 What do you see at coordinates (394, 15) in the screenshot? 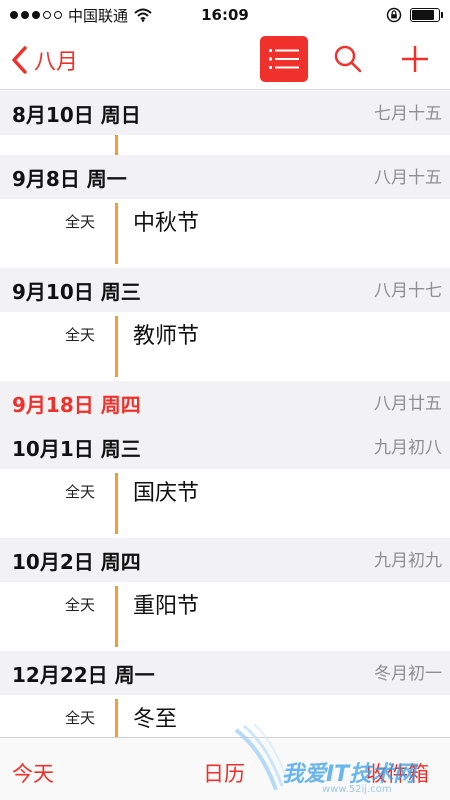
I see `rotation-lock-icon` at bounding box center [394, 15].